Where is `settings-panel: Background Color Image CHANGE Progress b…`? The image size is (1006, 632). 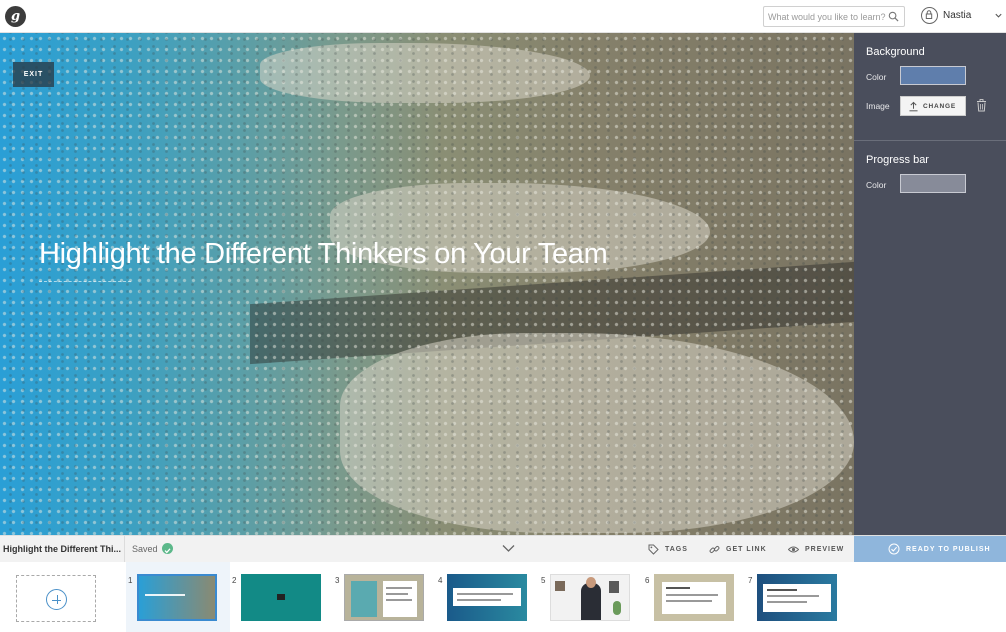 settings-panel: Background Color Image CHANGE Progress b… is located at coordinates (930, 284).